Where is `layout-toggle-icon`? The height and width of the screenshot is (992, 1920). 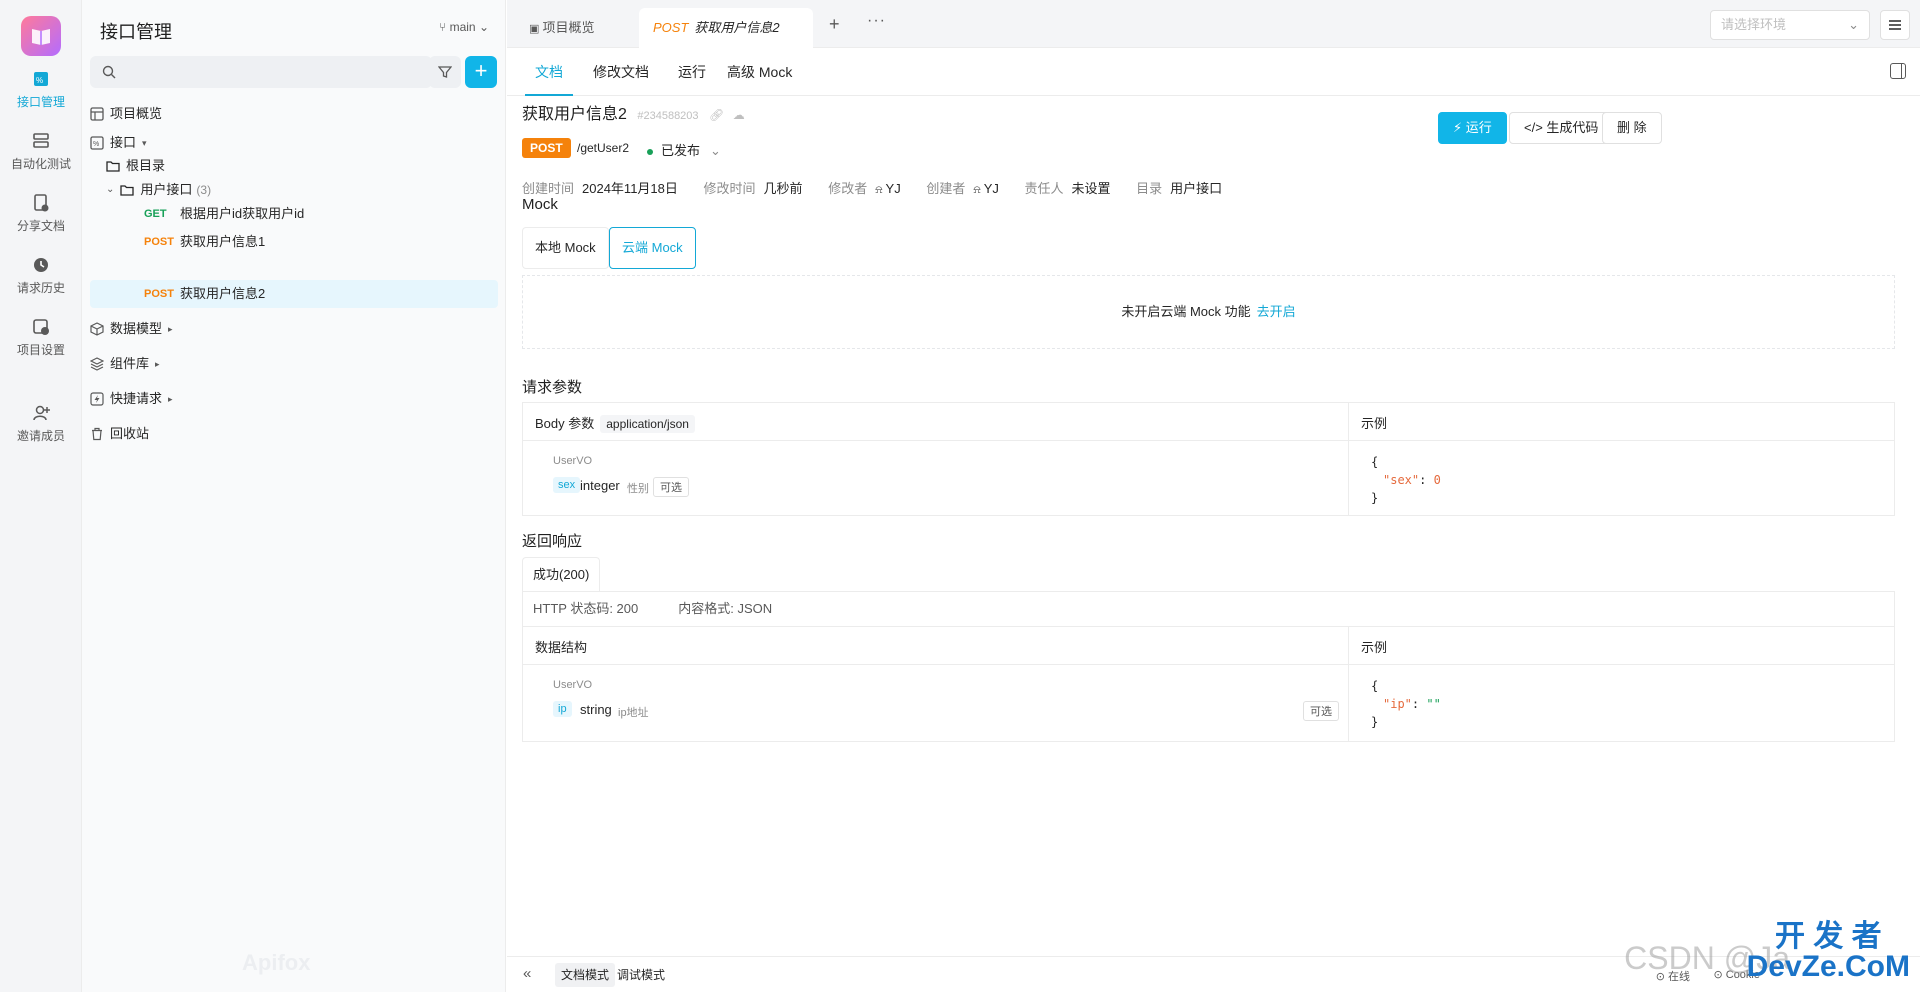
layout-toggle-icon is located at coordinates (1898, 71).